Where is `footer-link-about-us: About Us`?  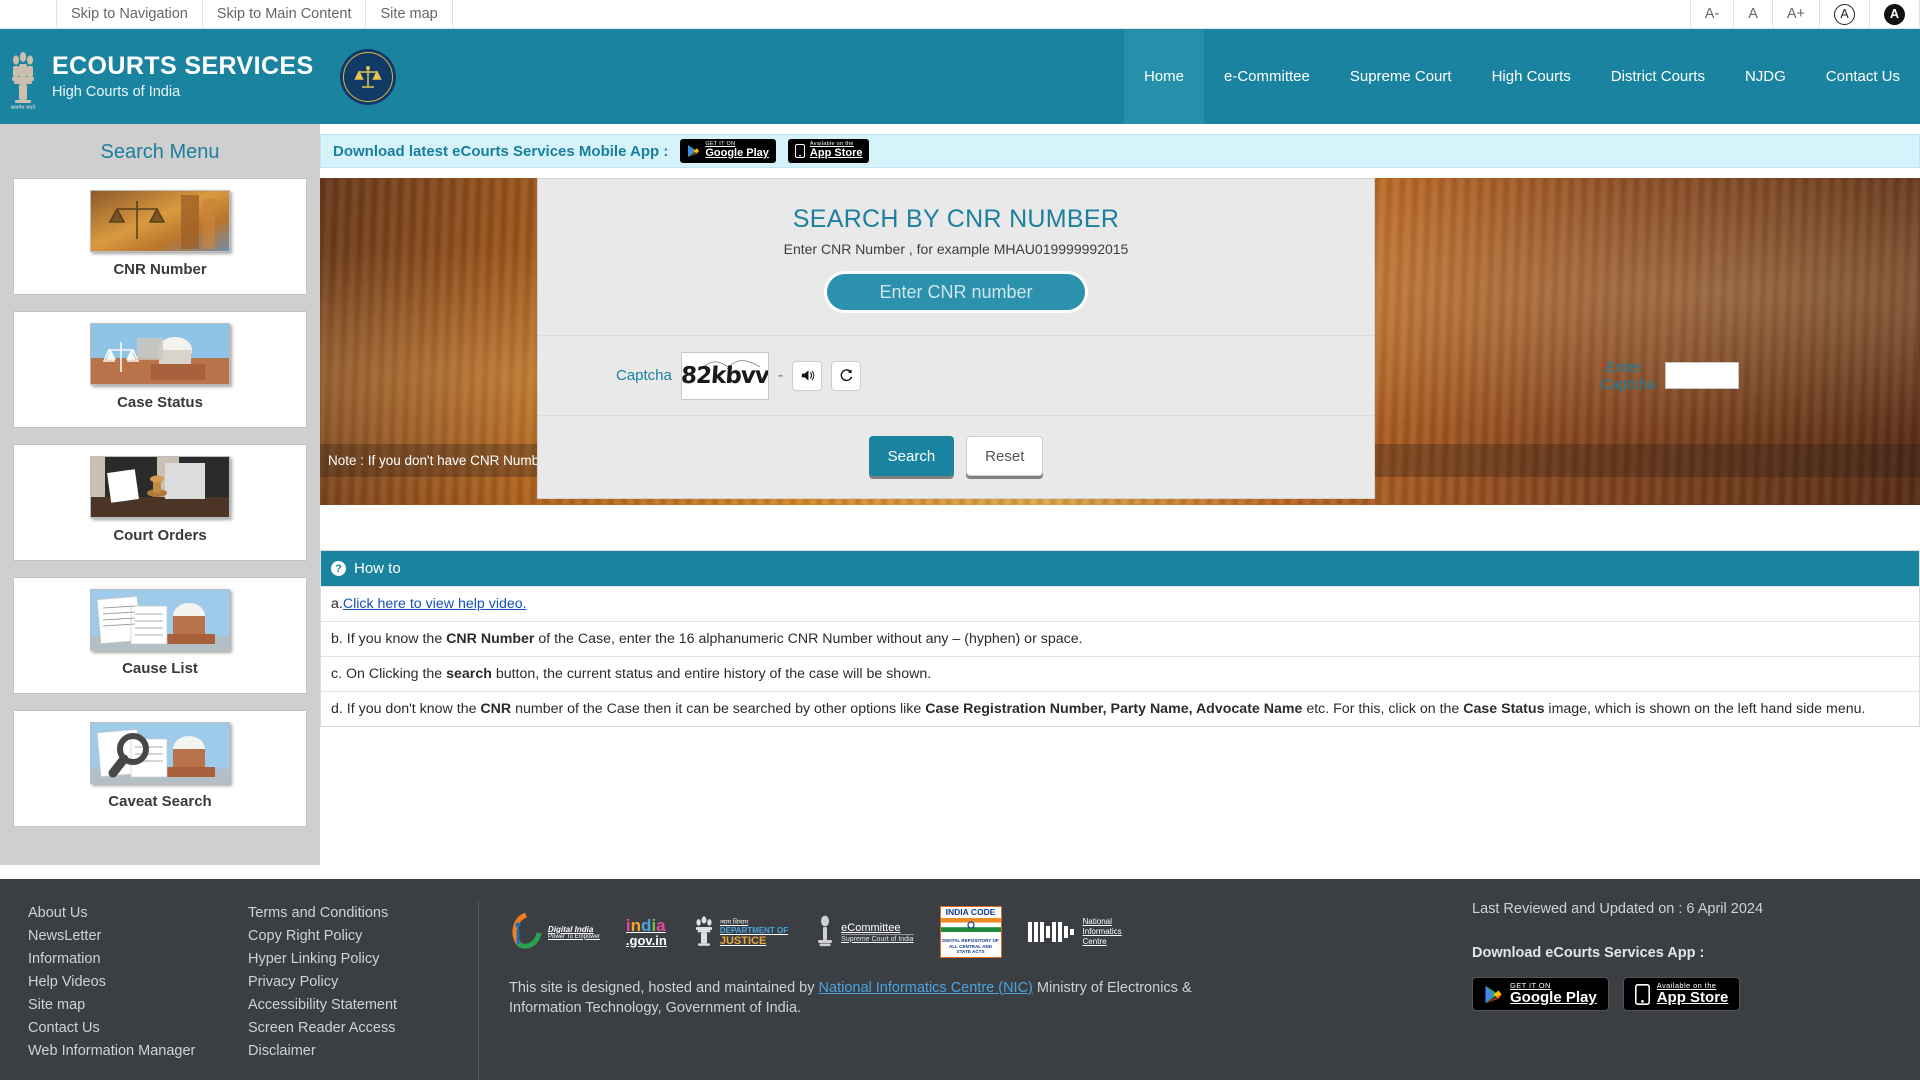
footer-link-about-us: About Us is located at coordinates (138, 912).